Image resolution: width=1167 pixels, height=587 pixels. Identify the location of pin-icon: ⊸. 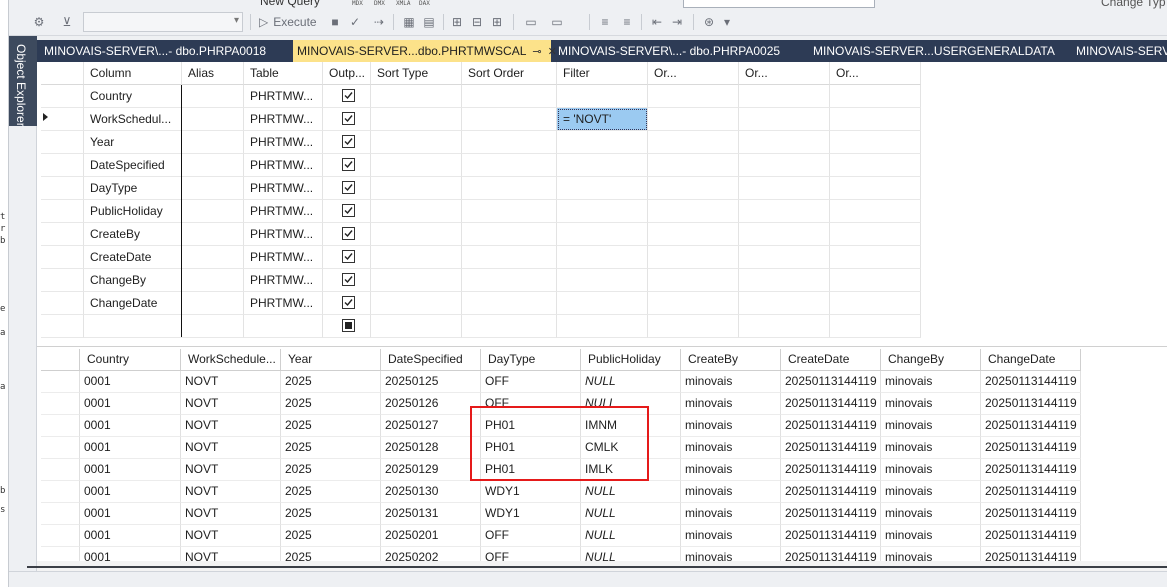
(536, 51).